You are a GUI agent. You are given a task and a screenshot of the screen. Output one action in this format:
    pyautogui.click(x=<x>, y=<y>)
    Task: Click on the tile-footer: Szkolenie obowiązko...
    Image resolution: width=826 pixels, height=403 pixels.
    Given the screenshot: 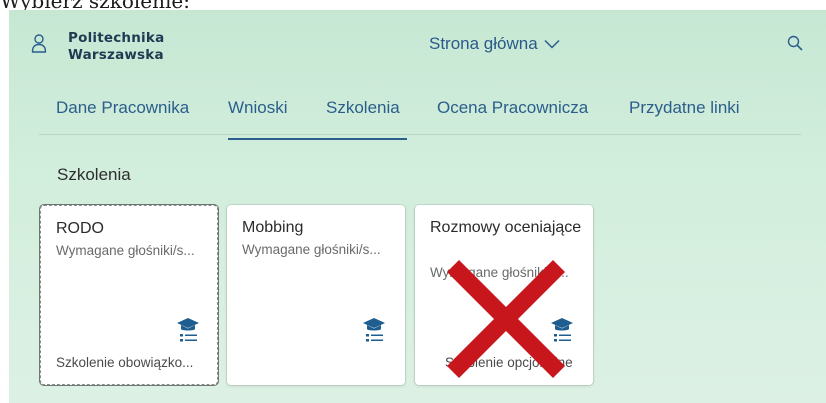 What is the action you would take?
    pyautogui.click(x=125, y=362)
    